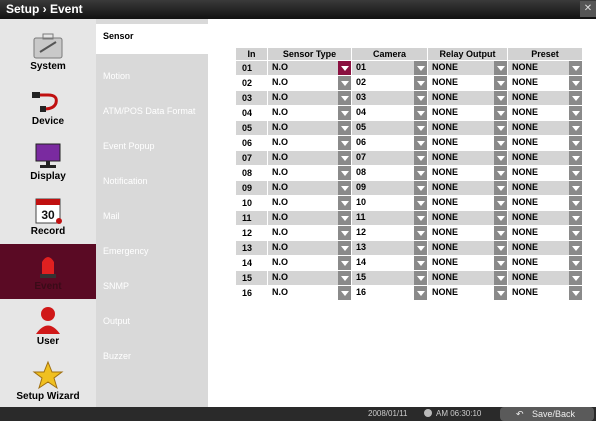 The image size is (596, 421). What do you see at coordinates (152, 111) in the screenshot?
I see `submenu-atm-pos: ATM/POS Data Format` at bounding box center [152, 111].